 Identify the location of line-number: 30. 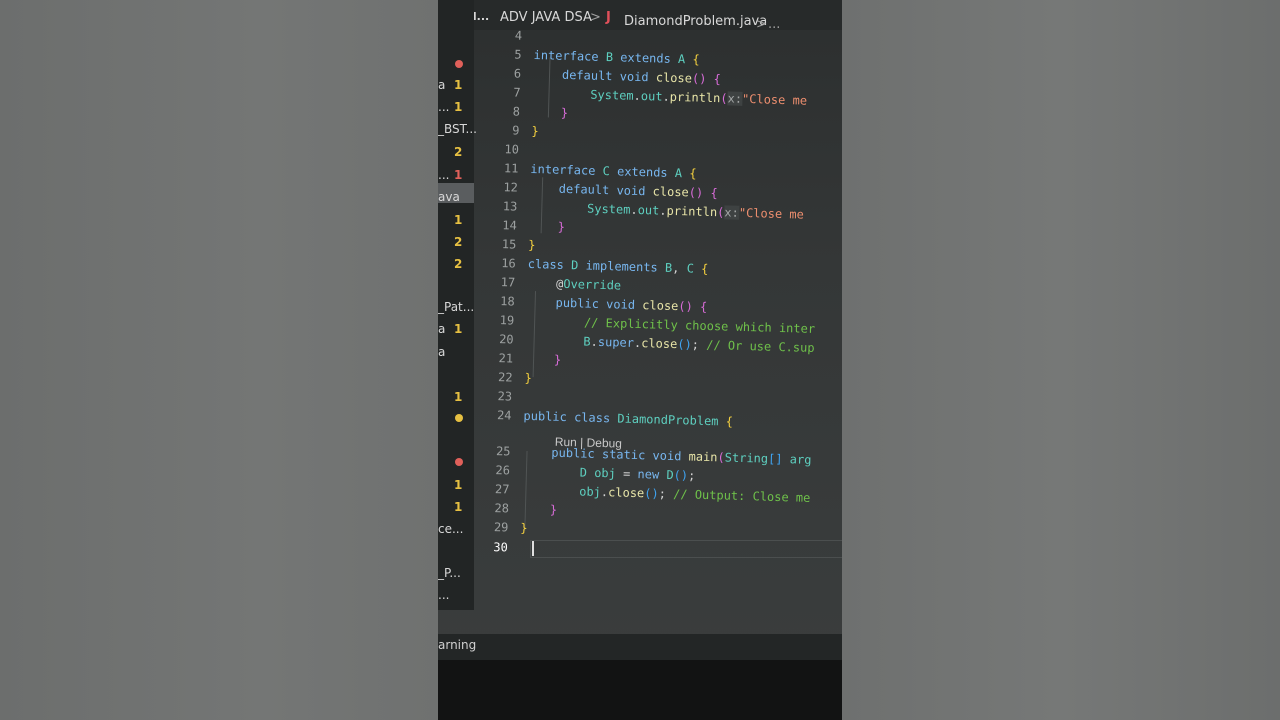
(501, 547).